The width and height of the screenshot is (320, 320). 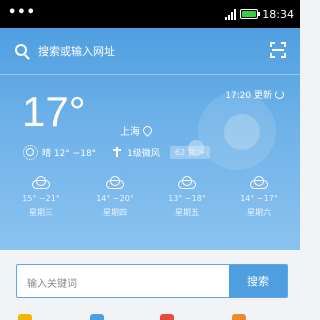 I want to click on city-location: 上海, so click(x=137, y=130).